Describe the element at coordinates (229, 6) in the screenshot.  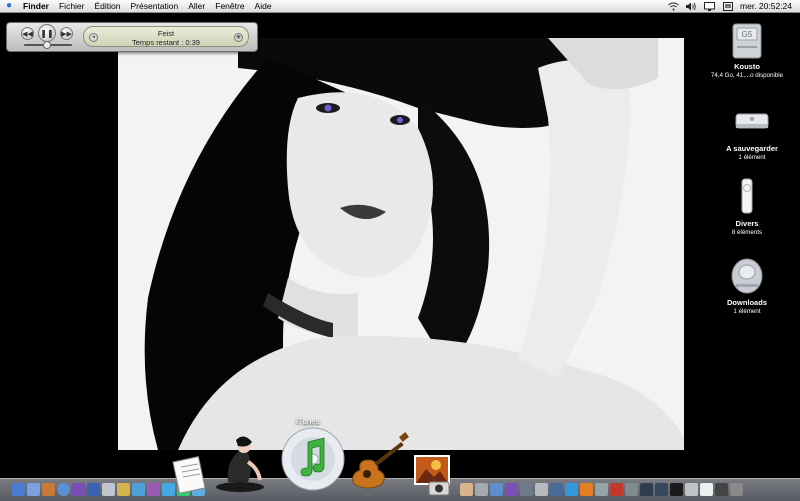
I see `menu-fenetre: Fenêtre` at that location.